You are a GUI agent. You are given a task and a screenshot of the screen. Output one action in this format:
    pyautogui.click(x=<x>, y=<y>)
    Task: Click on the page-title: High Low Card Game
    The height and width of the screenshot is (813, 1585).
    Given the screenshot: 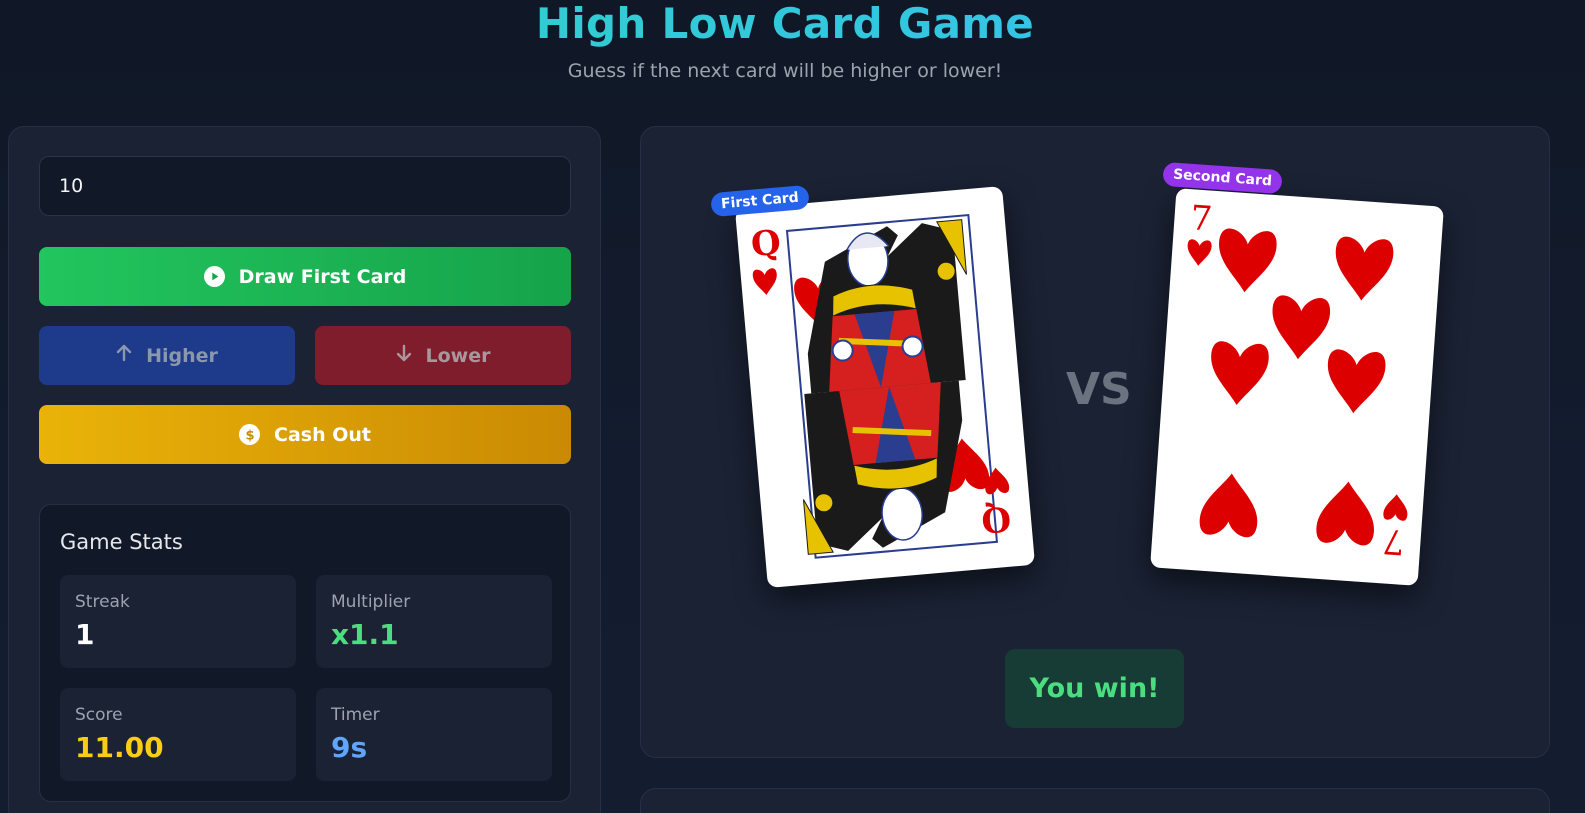 What is the action you would take?
    pyautogui.click(x=785, y=25)
    